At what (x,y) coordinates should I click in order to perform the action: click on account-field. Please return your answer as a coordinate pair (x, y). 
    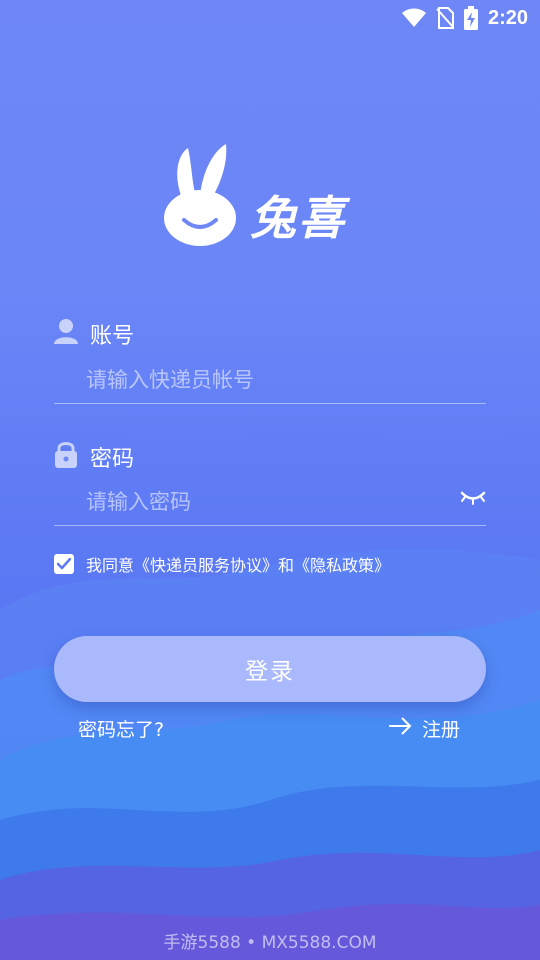
    Looking at the image, I should click on (270, 380).